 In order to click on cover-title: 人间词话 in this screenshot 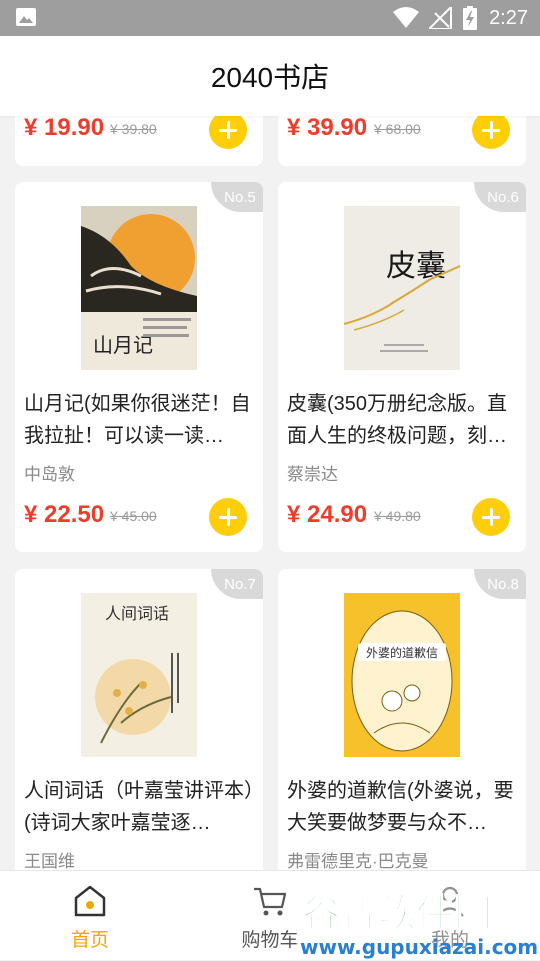, I will do `click(137, 613)`.